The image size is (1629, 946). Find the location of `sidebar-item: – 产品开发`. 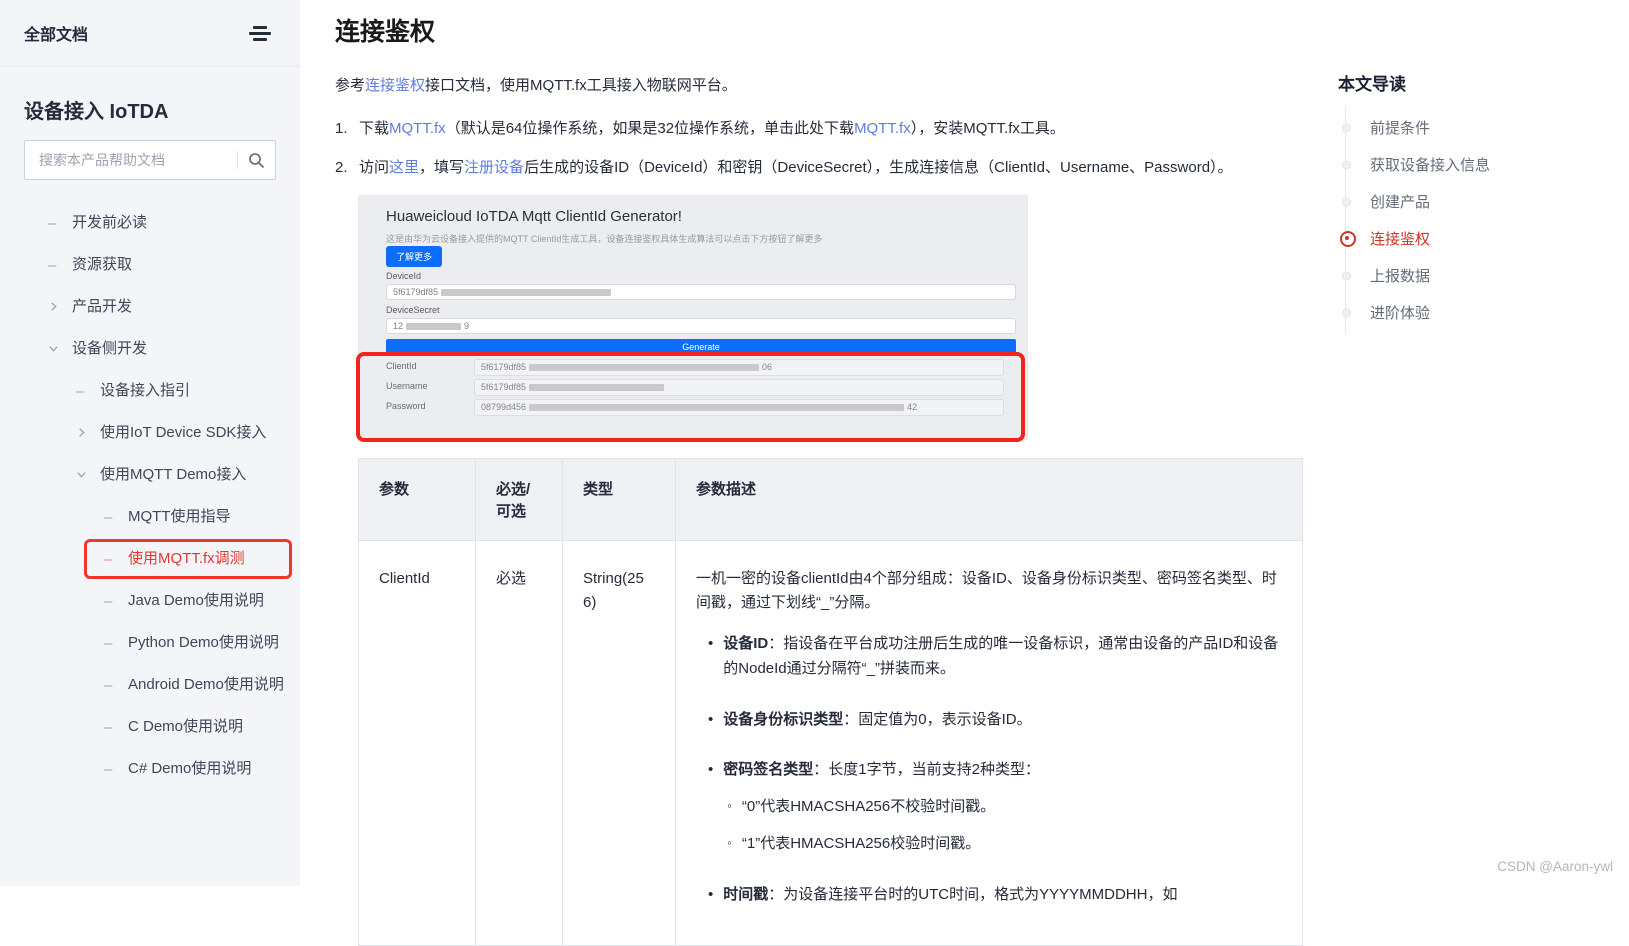

sidebar-item: – 产品开发 is located at coordinates (150, 307).